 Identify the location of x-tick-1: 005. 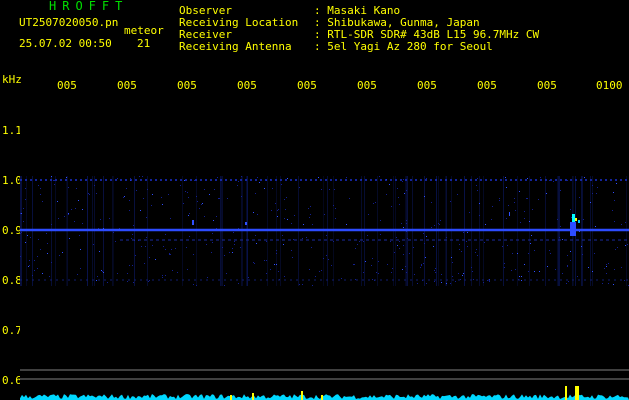
(67, 85).